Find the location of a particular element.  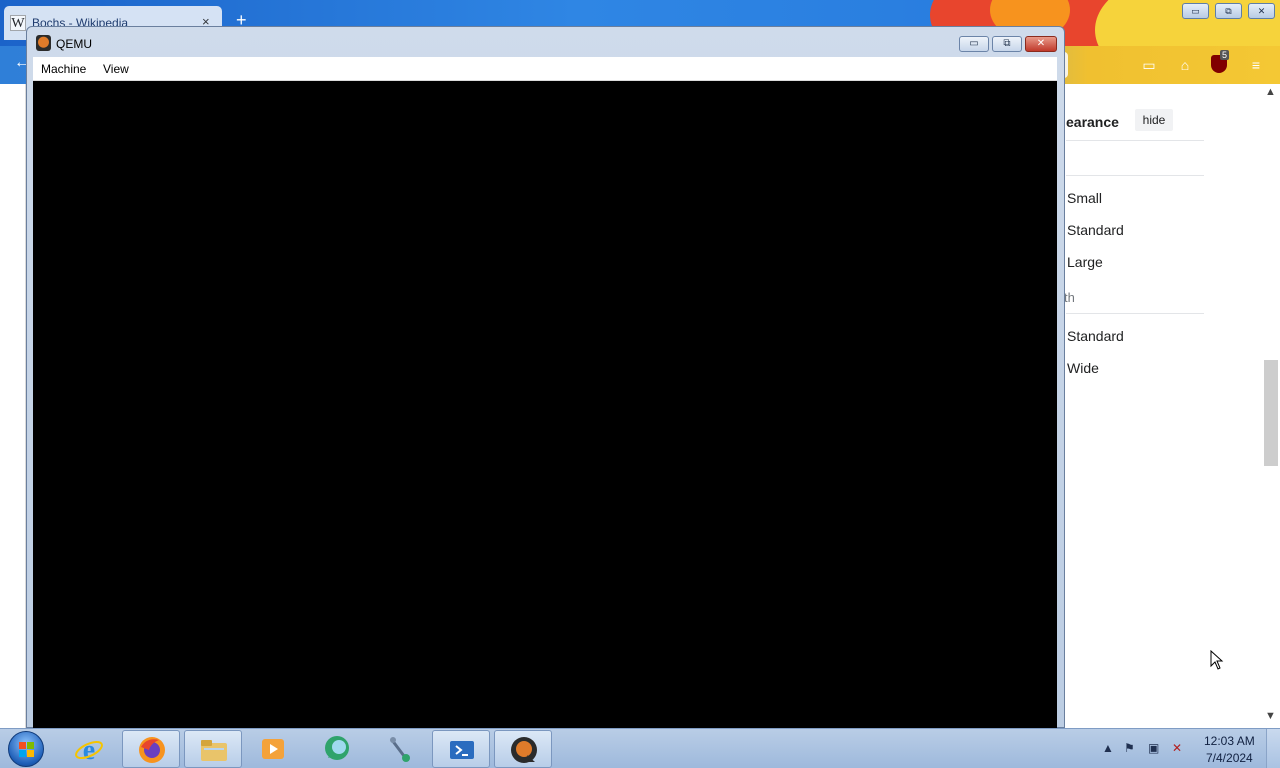

scroll-up-arrow-icon: ▲ is located at coordinates (1270, 92).